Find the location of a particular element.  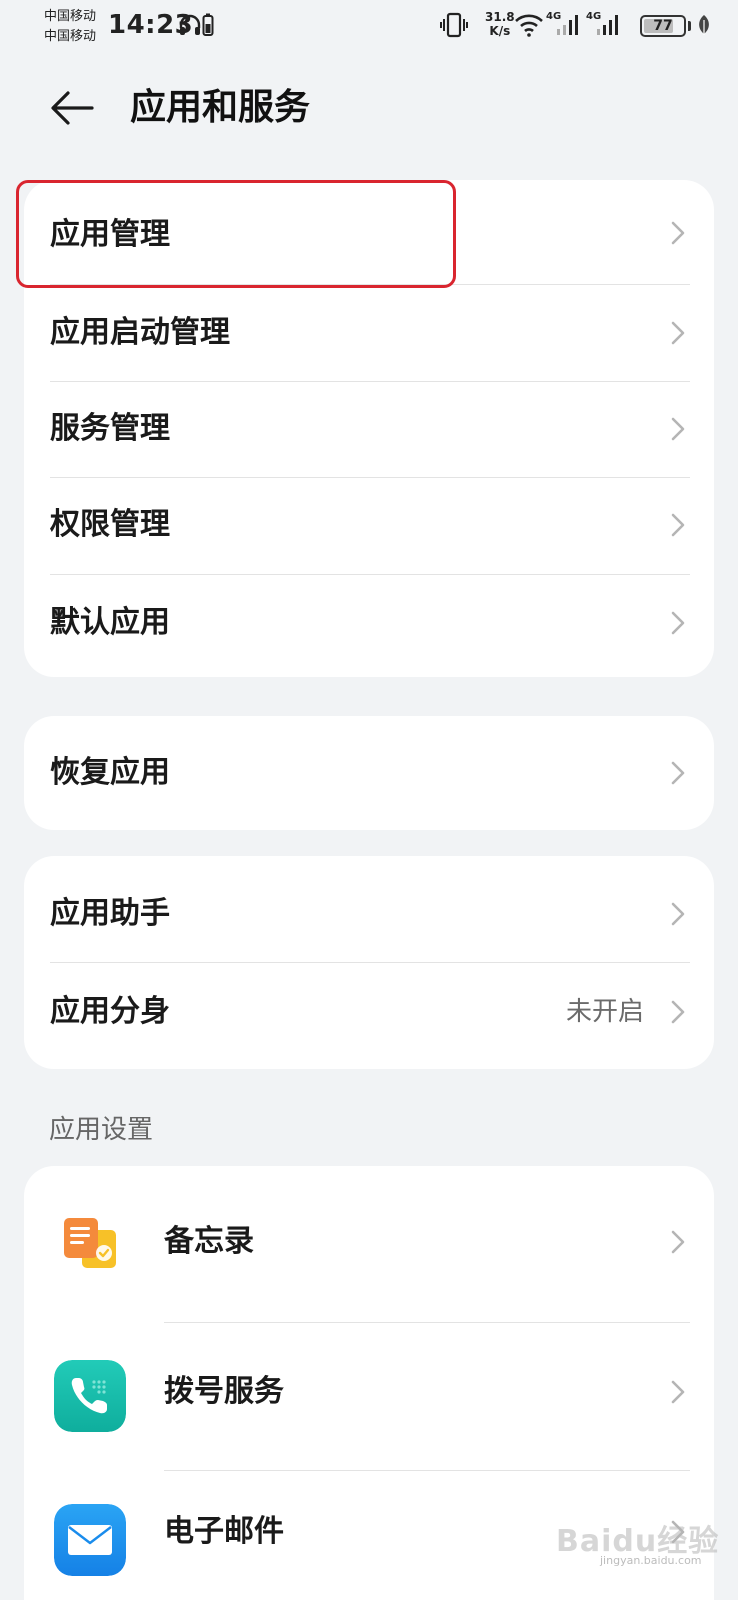

back-arrow-icon is located at coordinates (72, 108).